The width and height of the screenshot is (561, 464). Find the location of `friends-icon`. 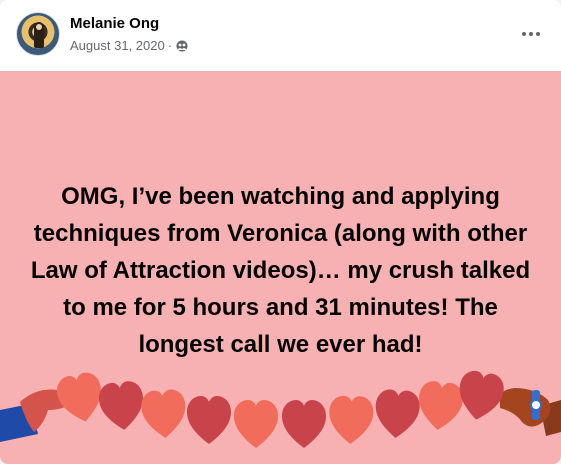

friends-icon is located at coordinates (182, 46).